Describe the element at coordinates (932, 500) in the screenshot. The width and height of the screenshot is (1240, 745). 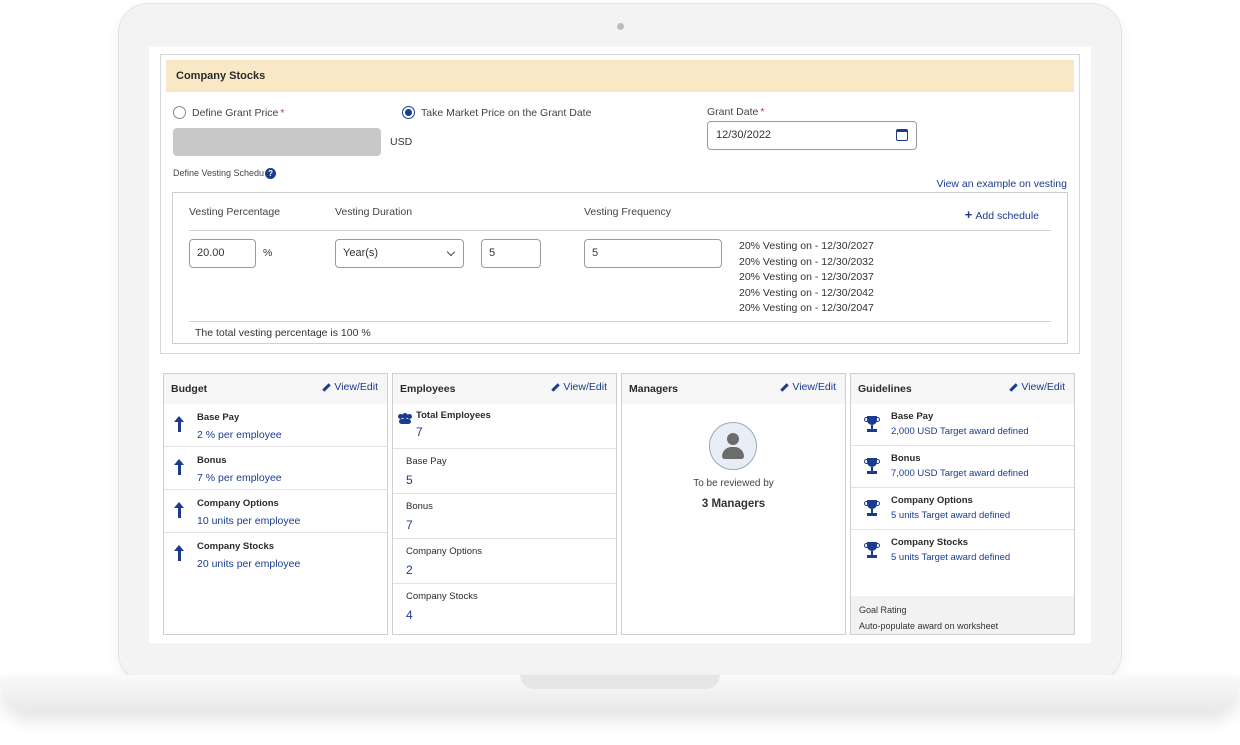
I see `guideline-label: Company Options` at that location.